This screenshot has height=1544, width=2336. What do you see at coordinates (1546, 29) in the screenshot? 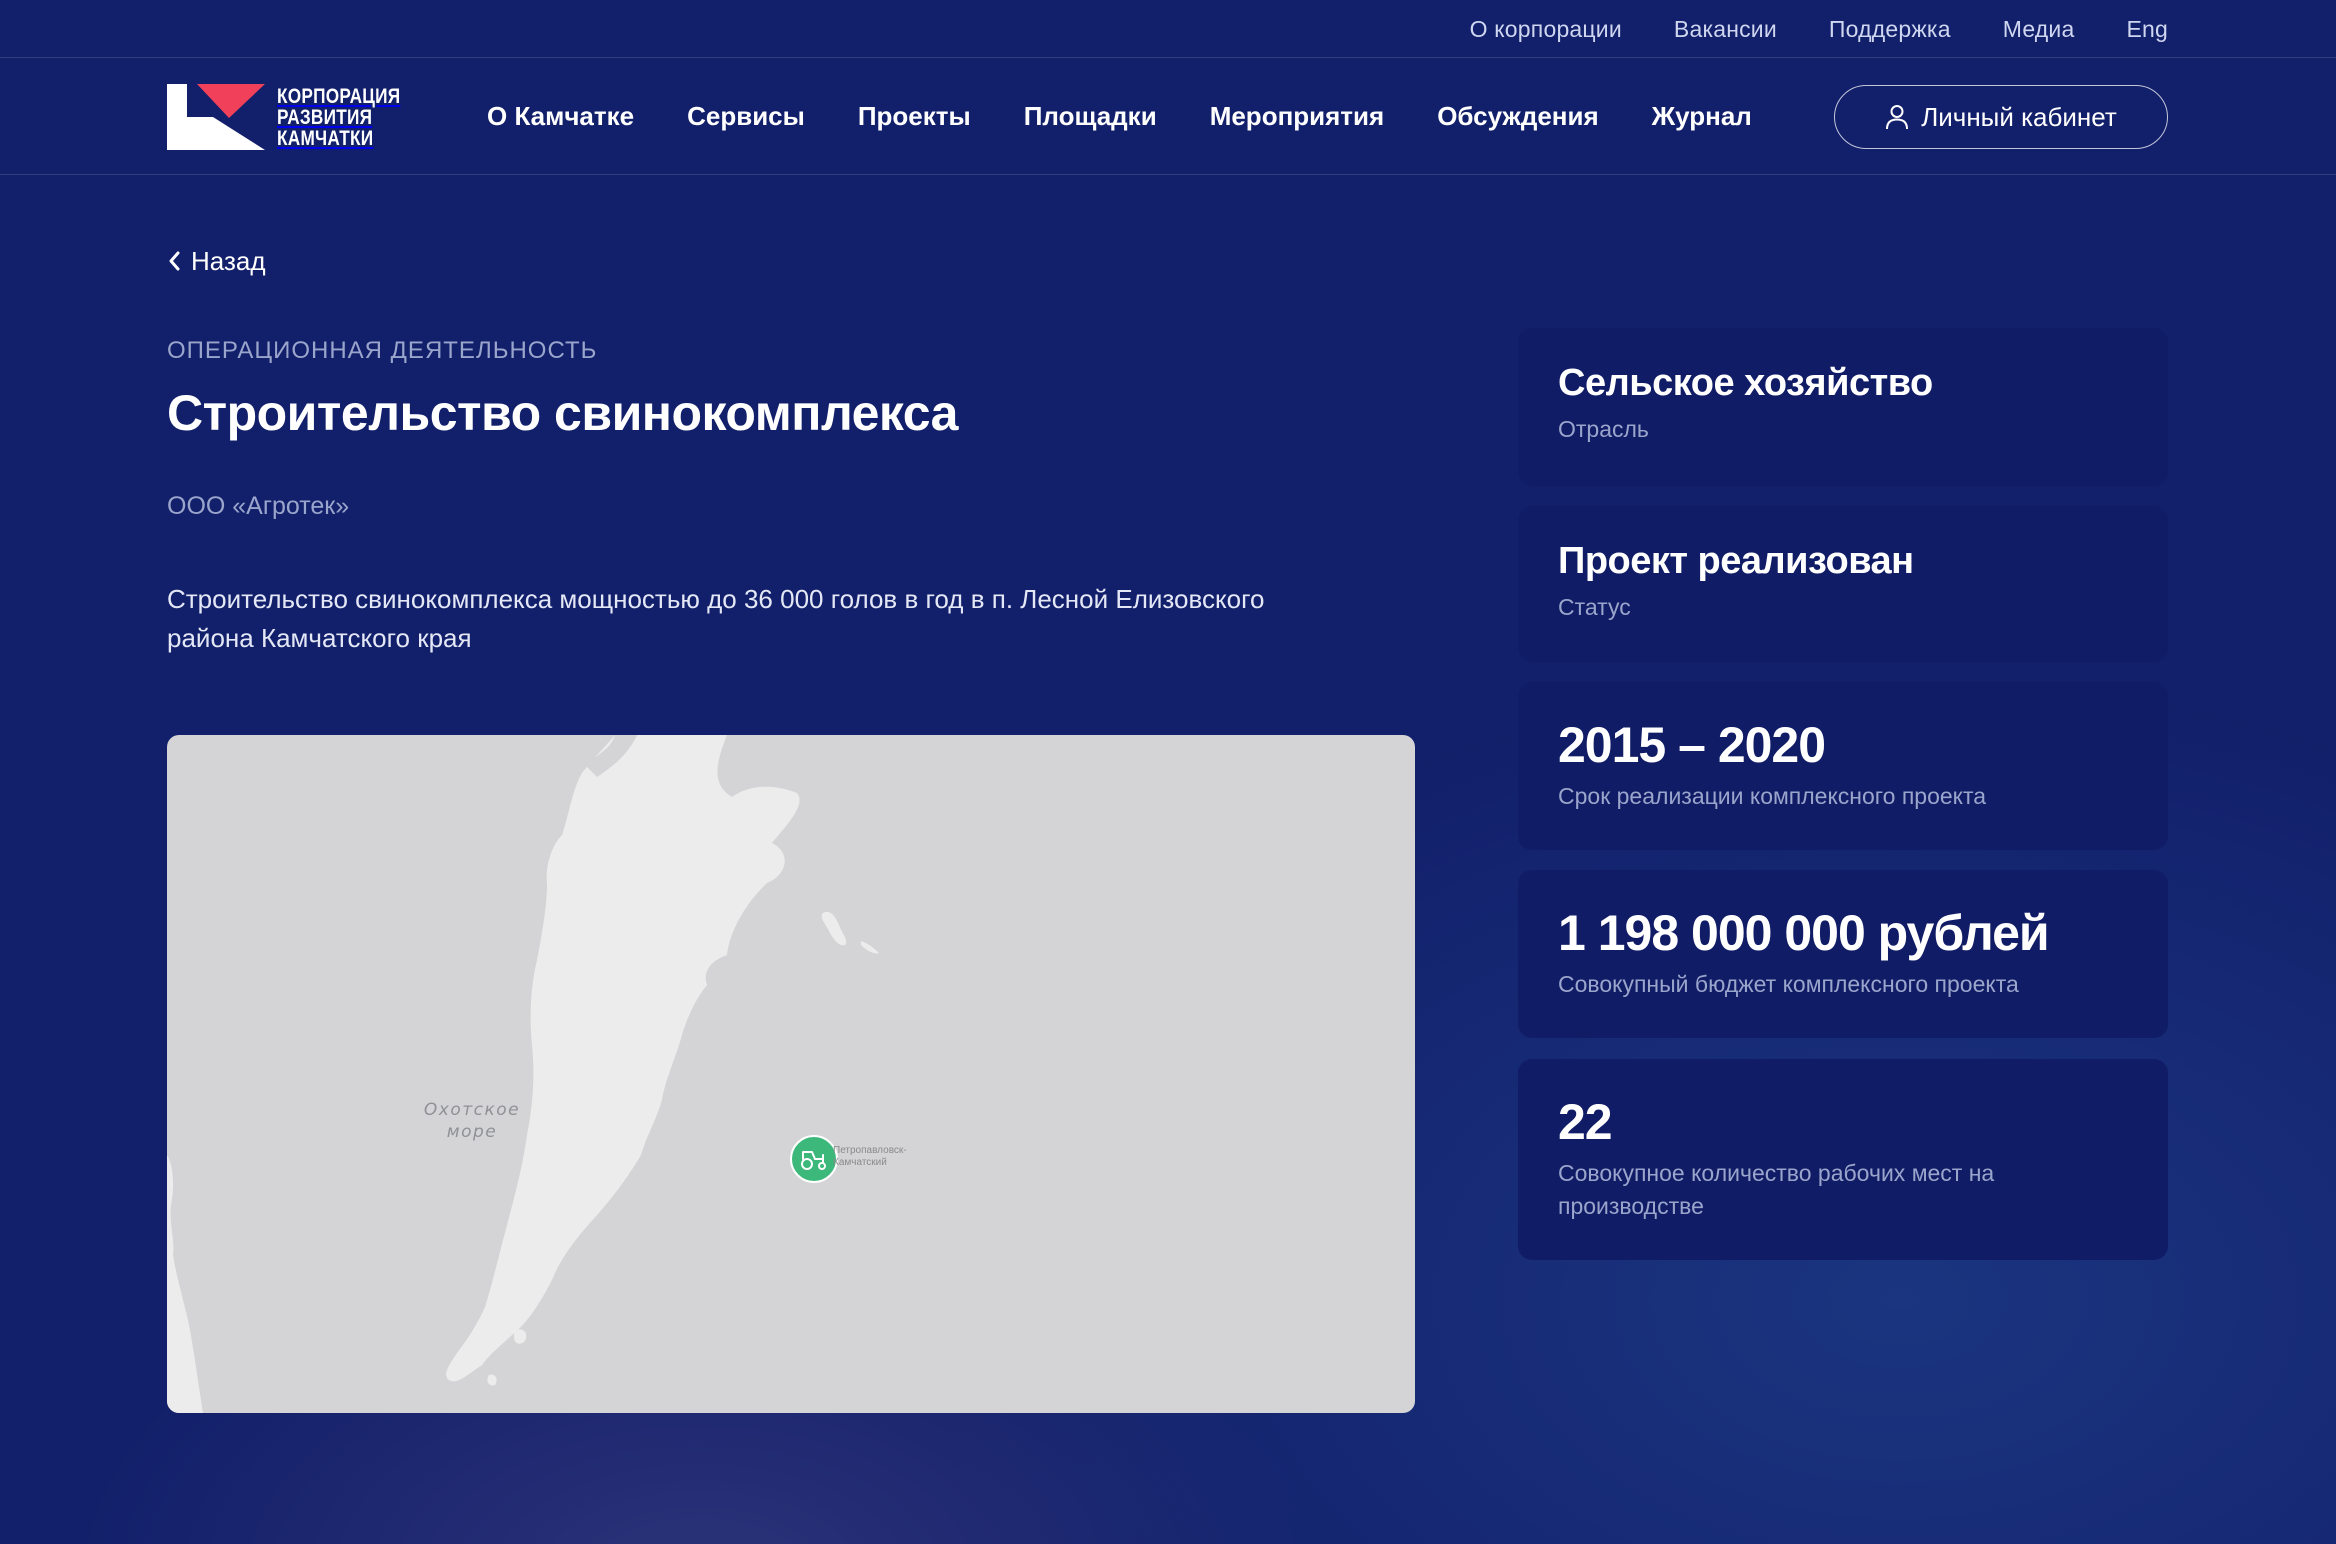
I see `utility-link-about: О корпорации` at bounding box center [1546, 29].